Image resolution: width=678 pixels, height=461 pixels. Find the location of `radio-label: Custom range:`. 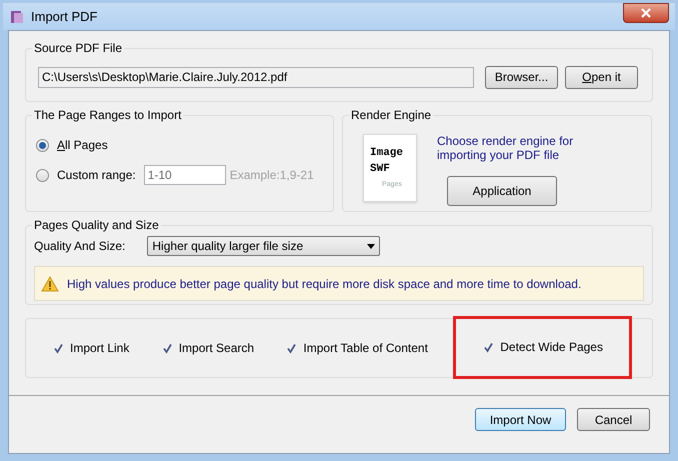

radio-label: Custom range: is located at coordinates (96, 175).